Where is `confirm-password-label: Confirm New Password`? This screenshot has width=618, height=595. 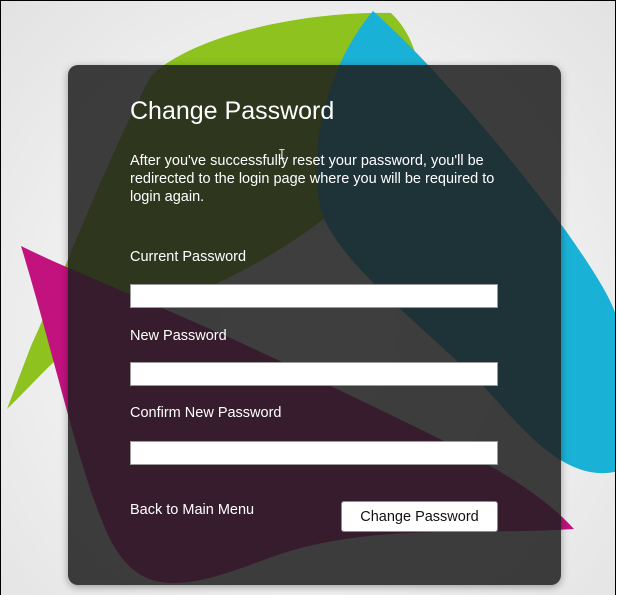 confirm-password-label: Confirm New Password is located at coordinates (206, 413).